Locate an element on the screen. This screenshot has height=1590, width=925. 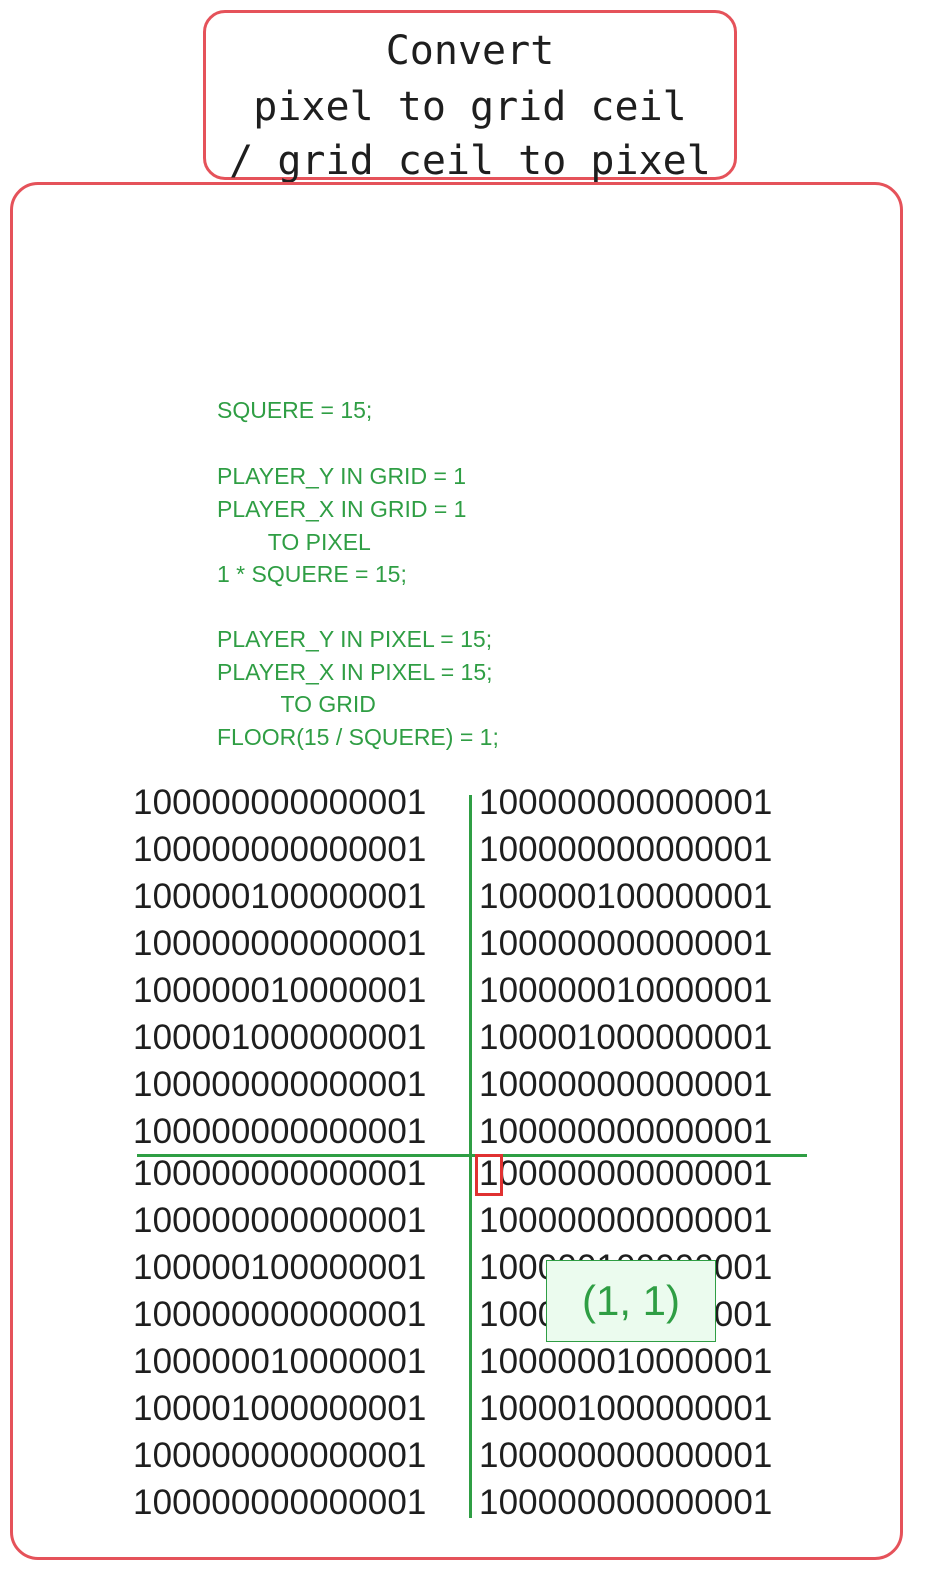
code-line-player-y-grid: PLAYER_Y IN GRID = 1 is located at coordinates (342, 476).